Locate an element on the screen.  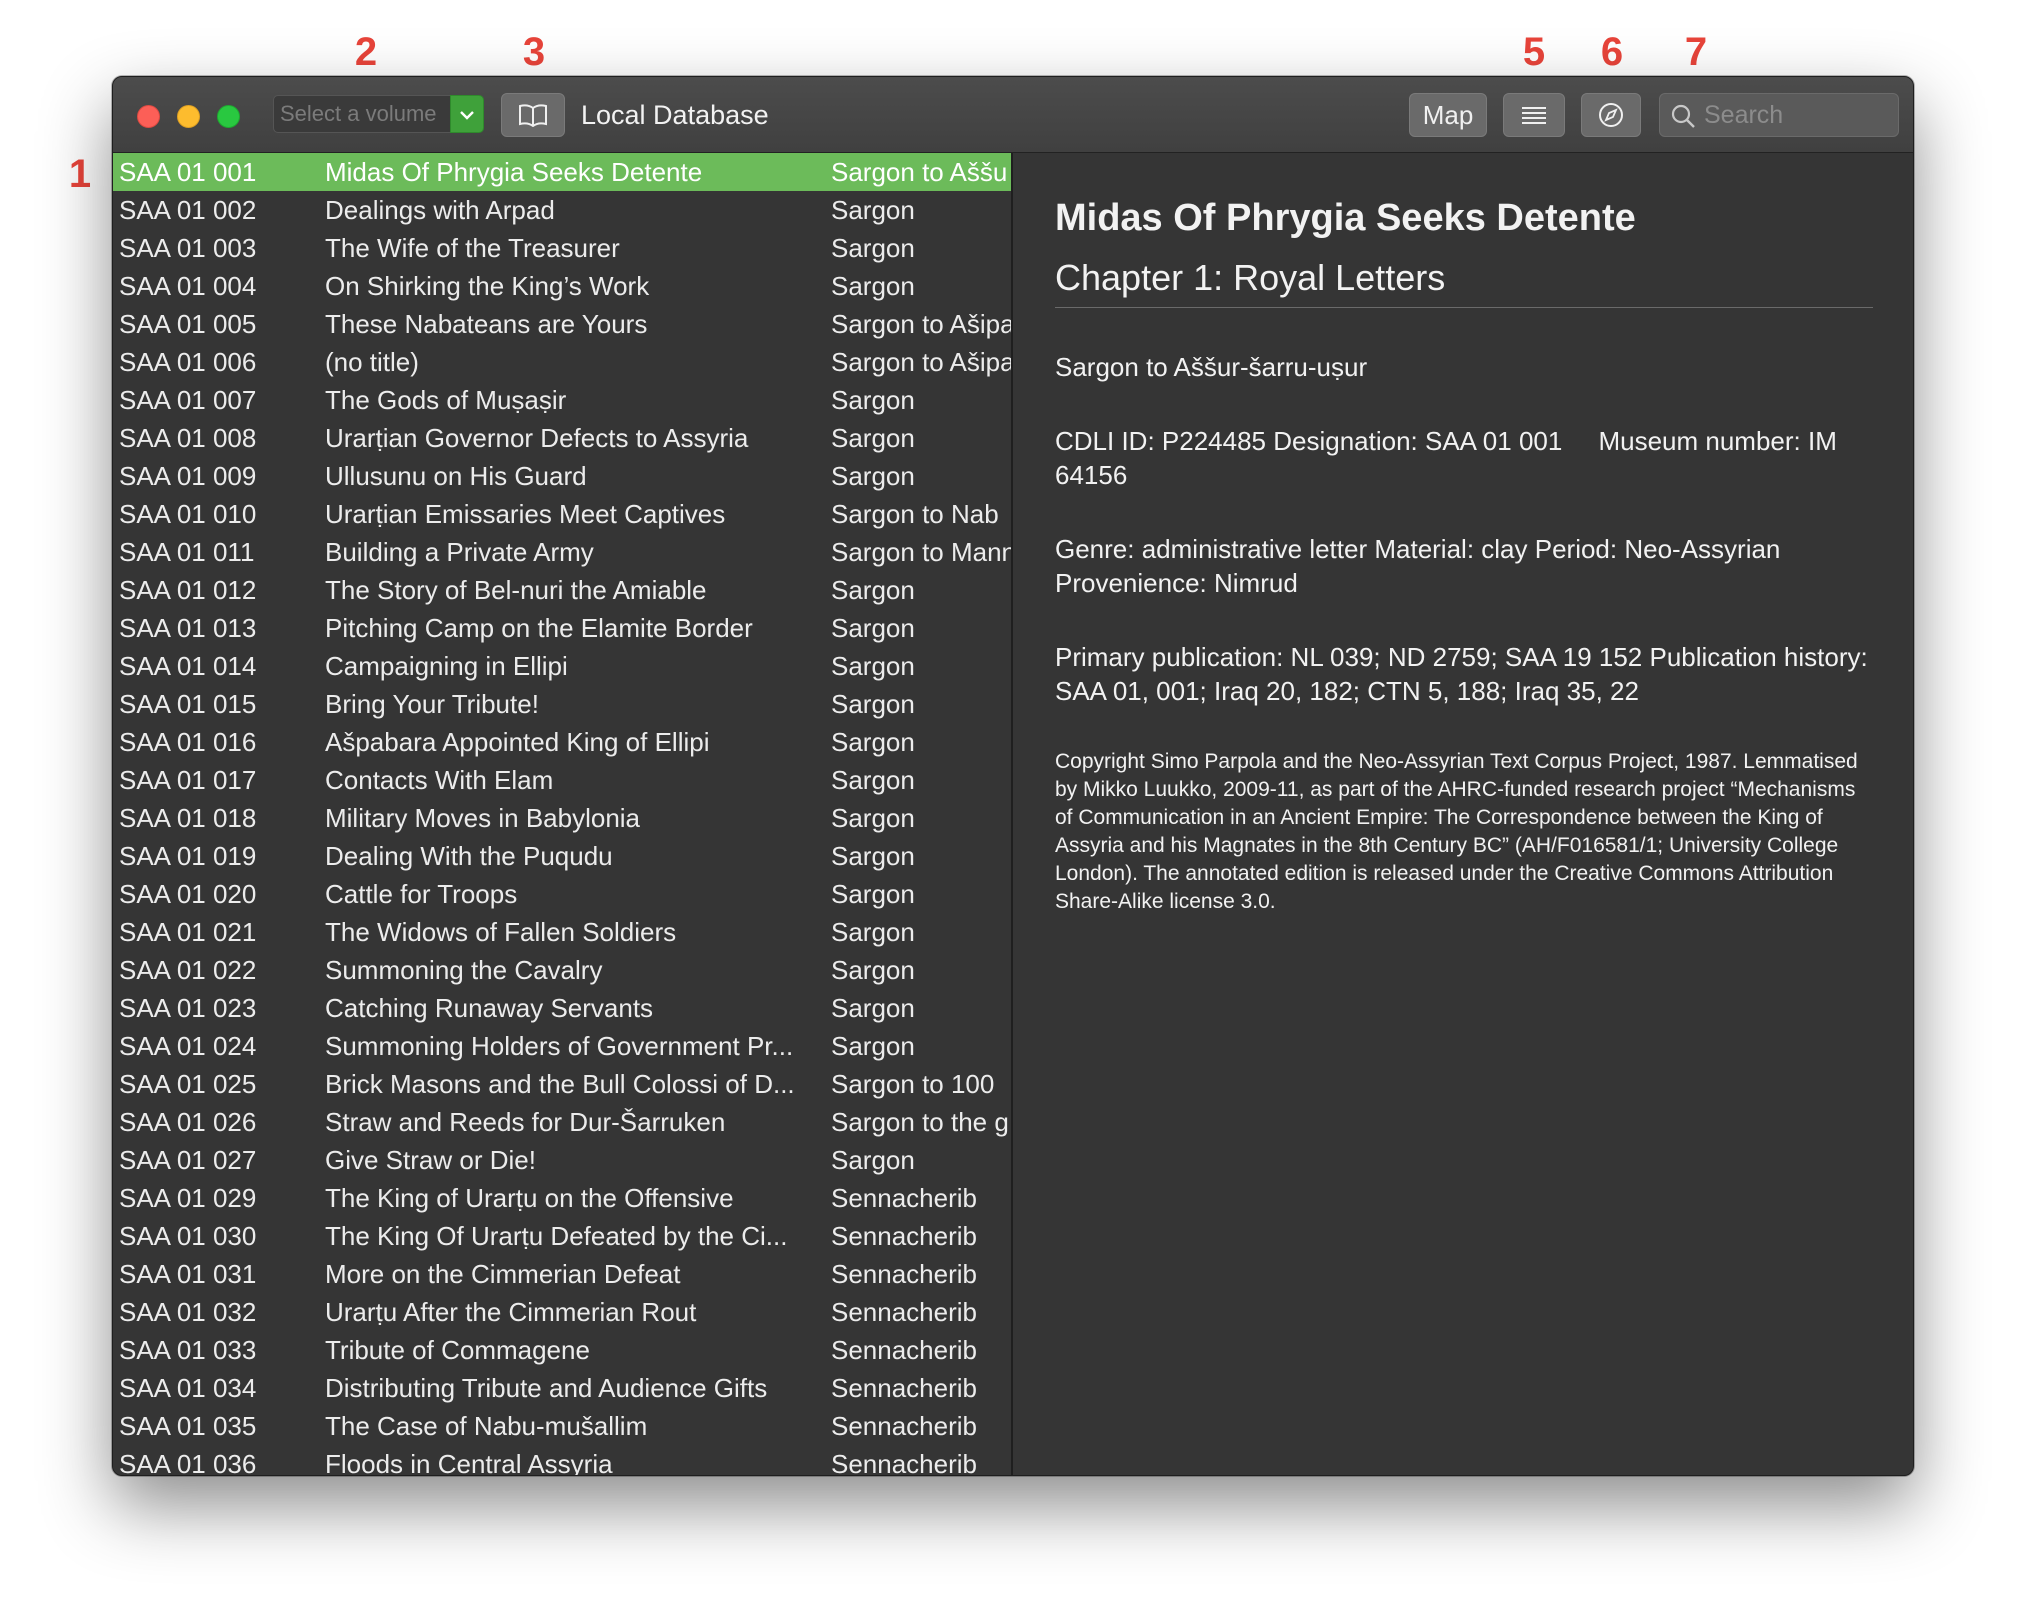
detail-title: Midas Of Phrygia Seeks Detente is located at coordinates (1345, 218).